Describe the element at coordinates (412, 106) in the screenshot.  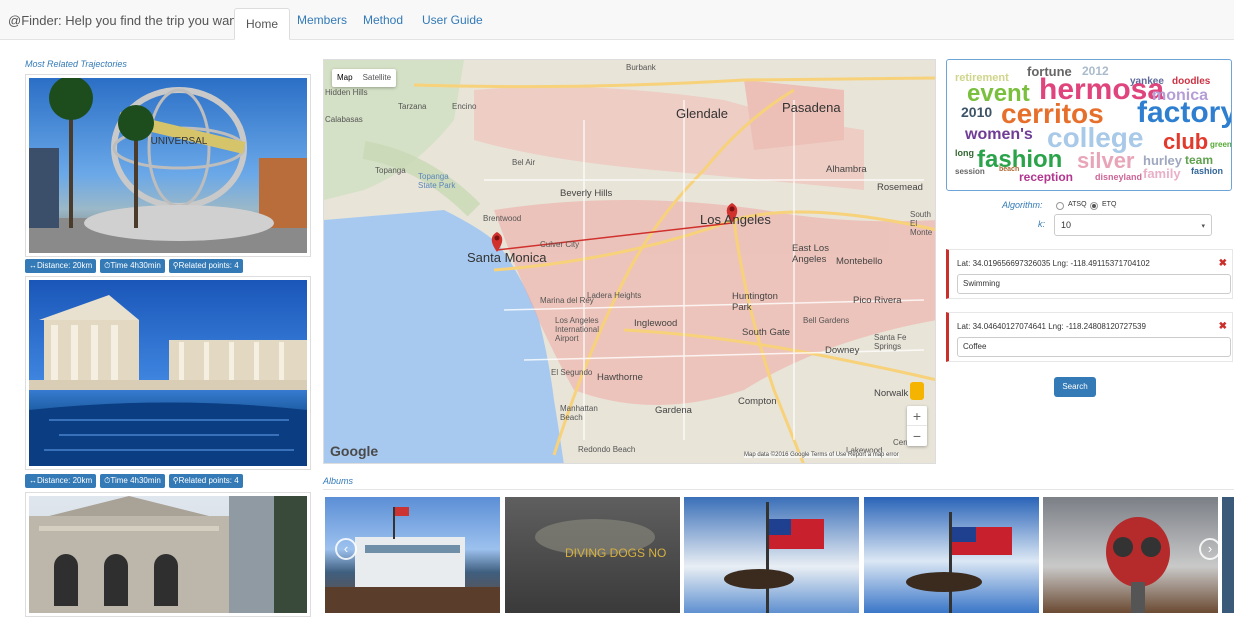
I see `map-label: Tarzana` at that location.